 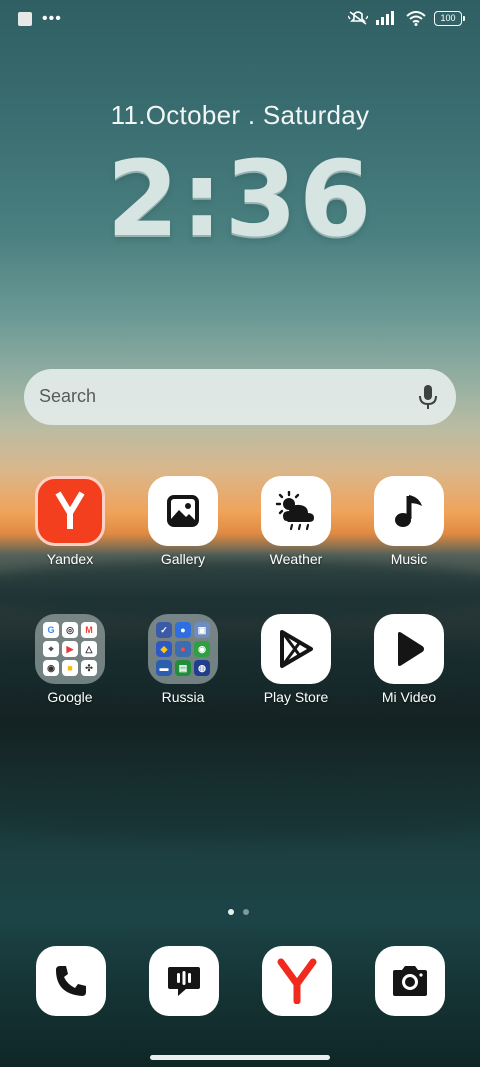 What do you see at coordinates (240, 397) in the screenshot?
I see `search-bar: Search` at bounding box center [240, 397].